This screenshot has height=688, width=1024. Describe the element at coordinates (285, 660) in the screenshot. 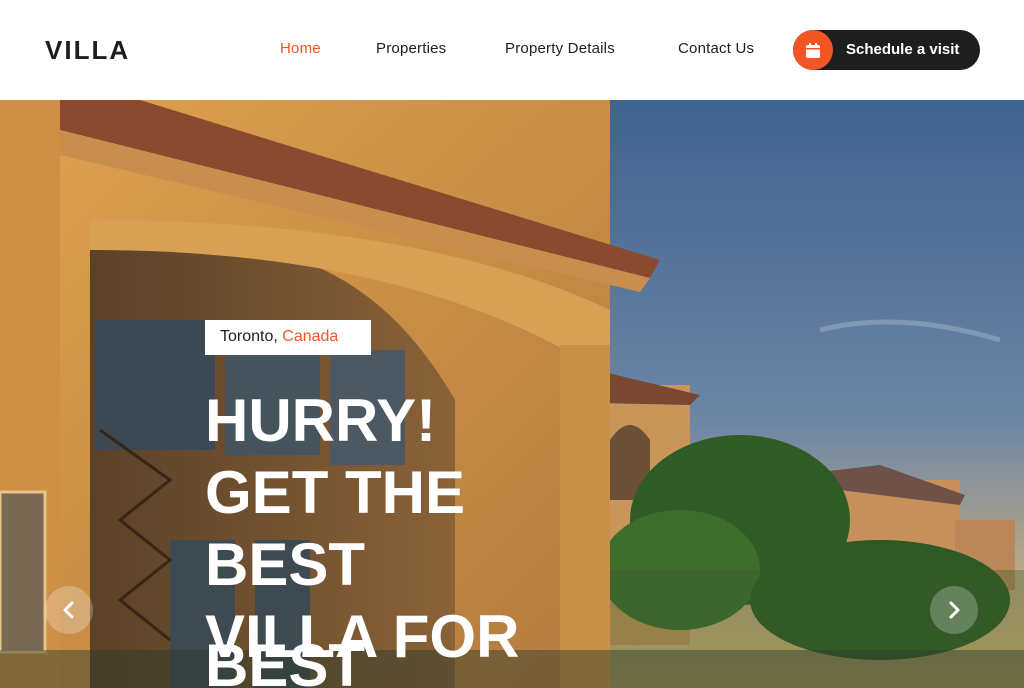

I see `next-slide-headline: BEST` at that location.